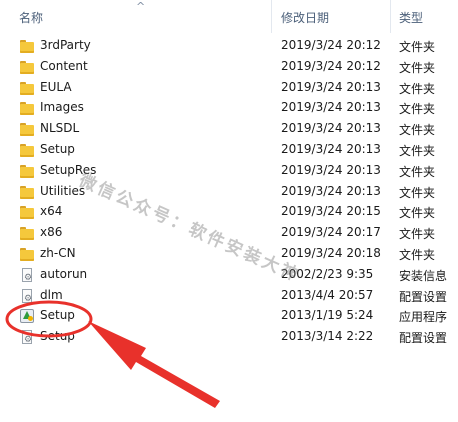 This screenshot has width=458, height=422. I want to click on list-item: ⚙ dlm 2013/4/4 20:57 配置设置, so click(229, 296).